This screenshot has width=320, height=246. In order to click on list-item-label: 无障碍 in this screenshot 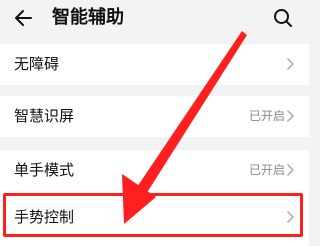, I will do `click(37, 64)`.